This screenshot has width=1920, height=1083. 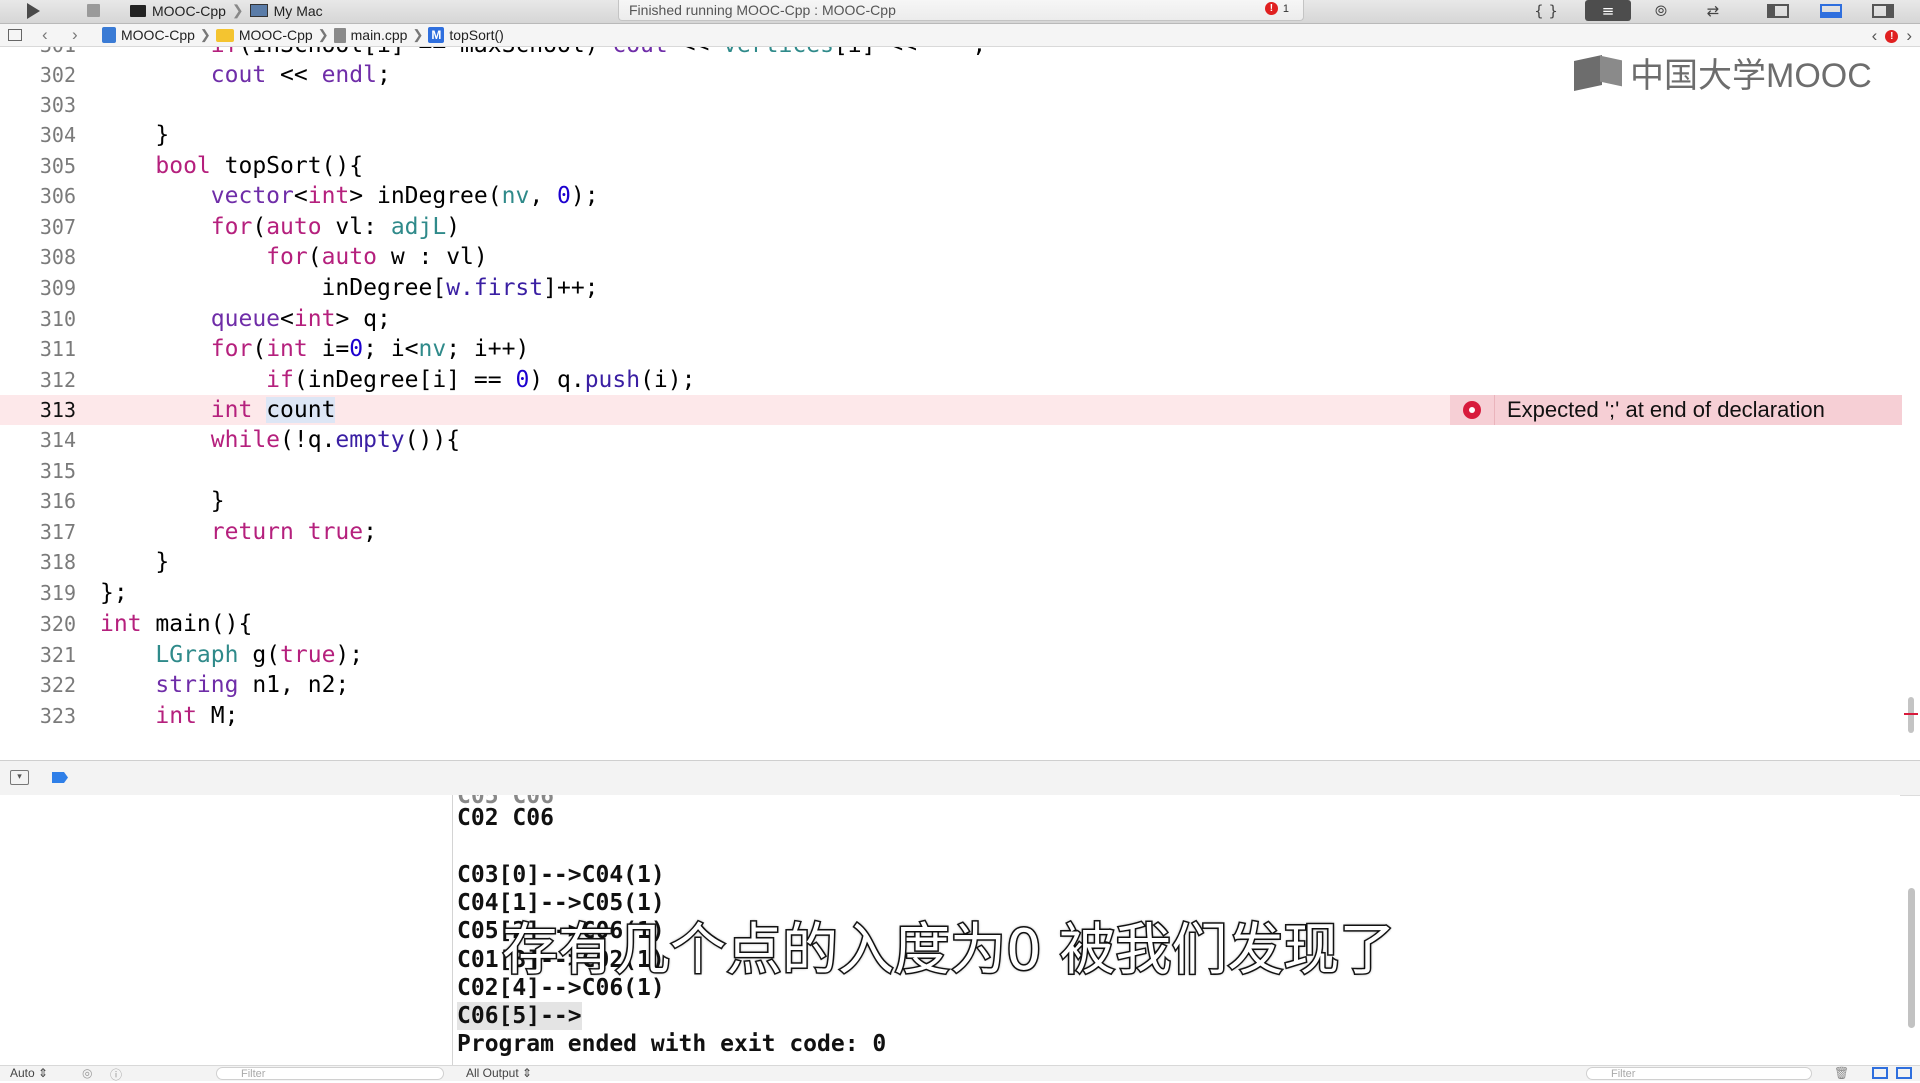 I want to click on code-text: if(inDegree[i] == 0) q.push(i);, so click(x=481, y=380).